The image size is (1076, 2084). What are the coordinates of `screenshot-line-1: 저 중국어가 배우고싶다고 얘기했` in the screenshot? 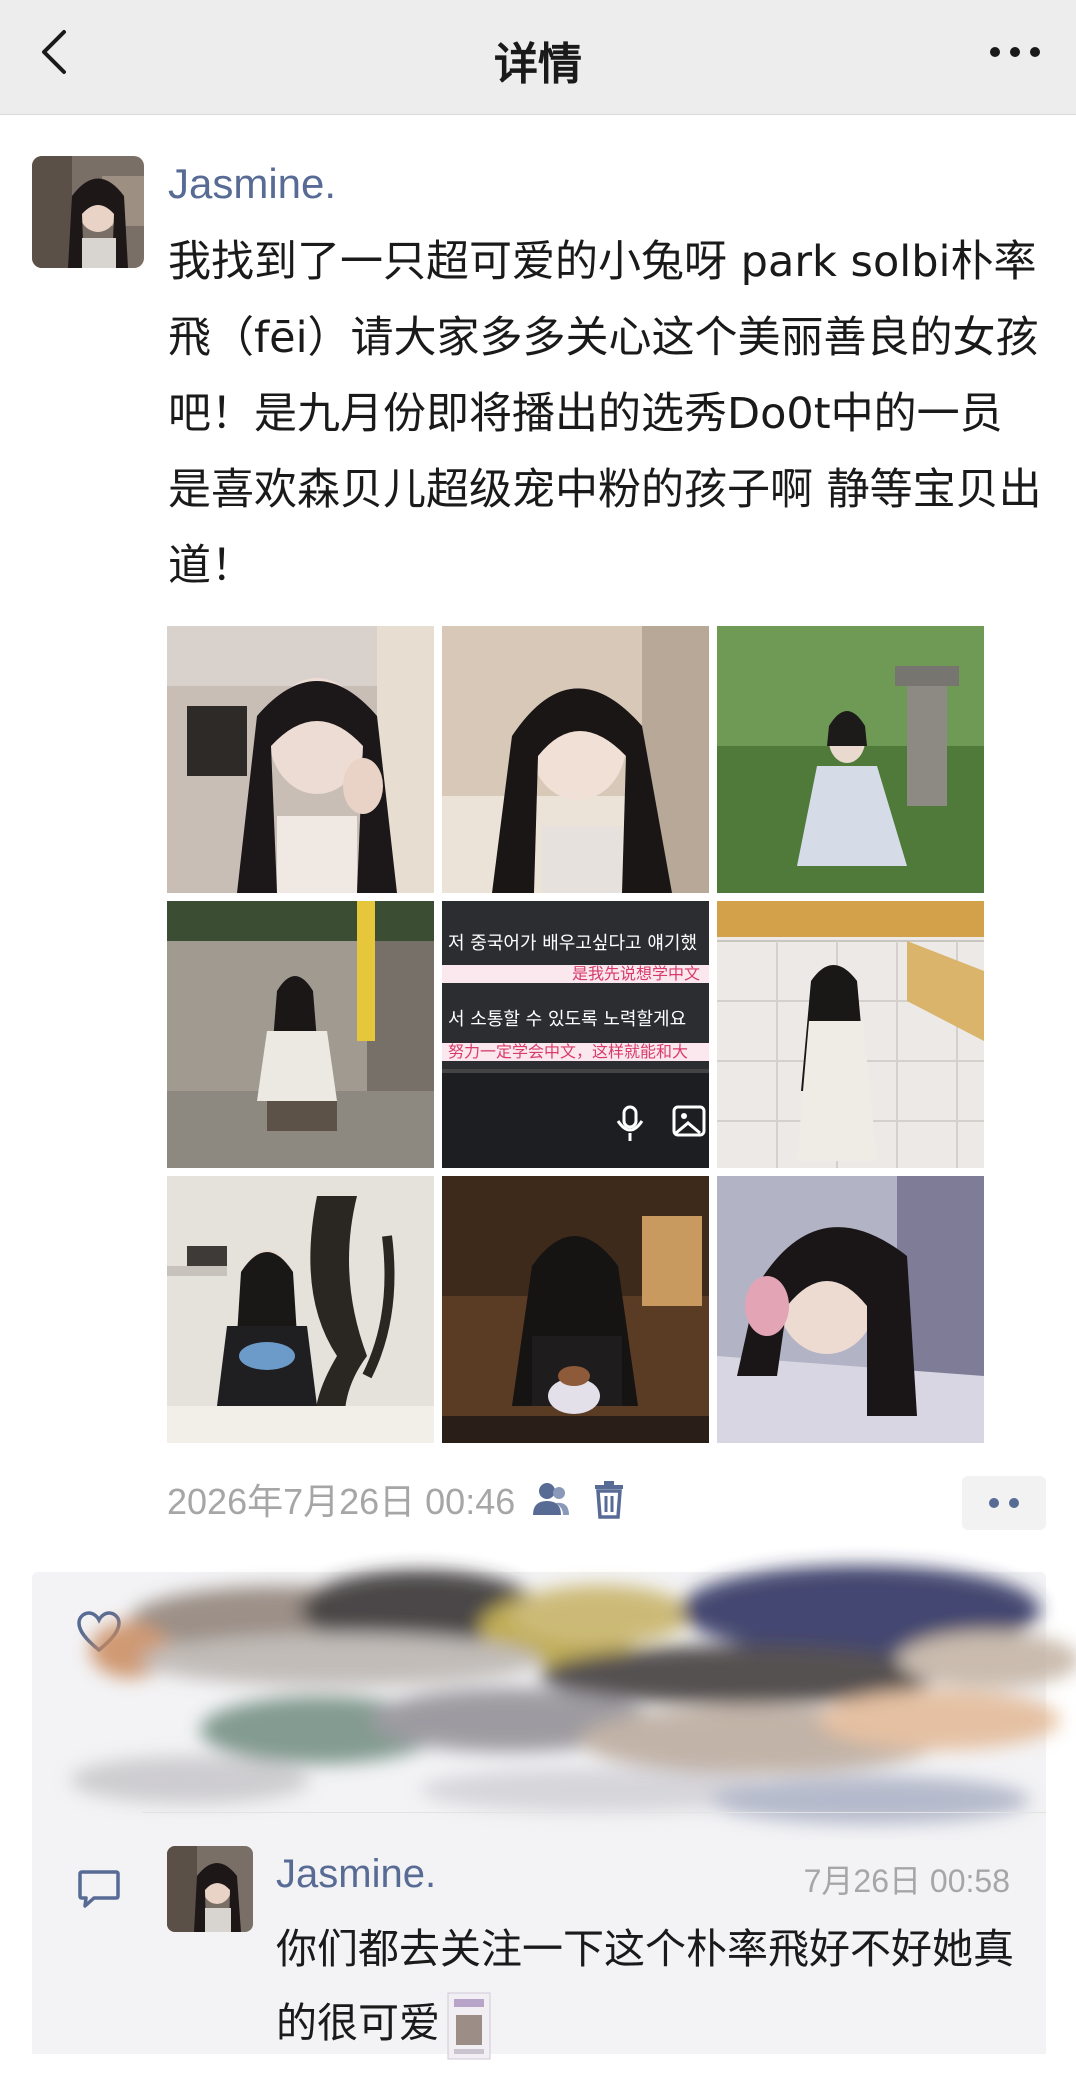 It's located at (572, 943).